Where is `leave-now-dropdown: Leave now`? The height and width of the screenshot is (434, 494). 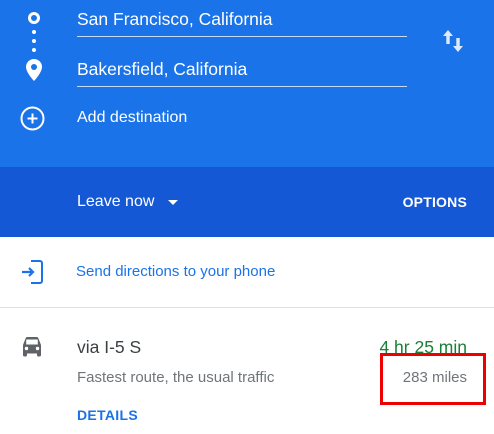
leave-now-dropdown: Leave now is located at coordinates (128, 202).